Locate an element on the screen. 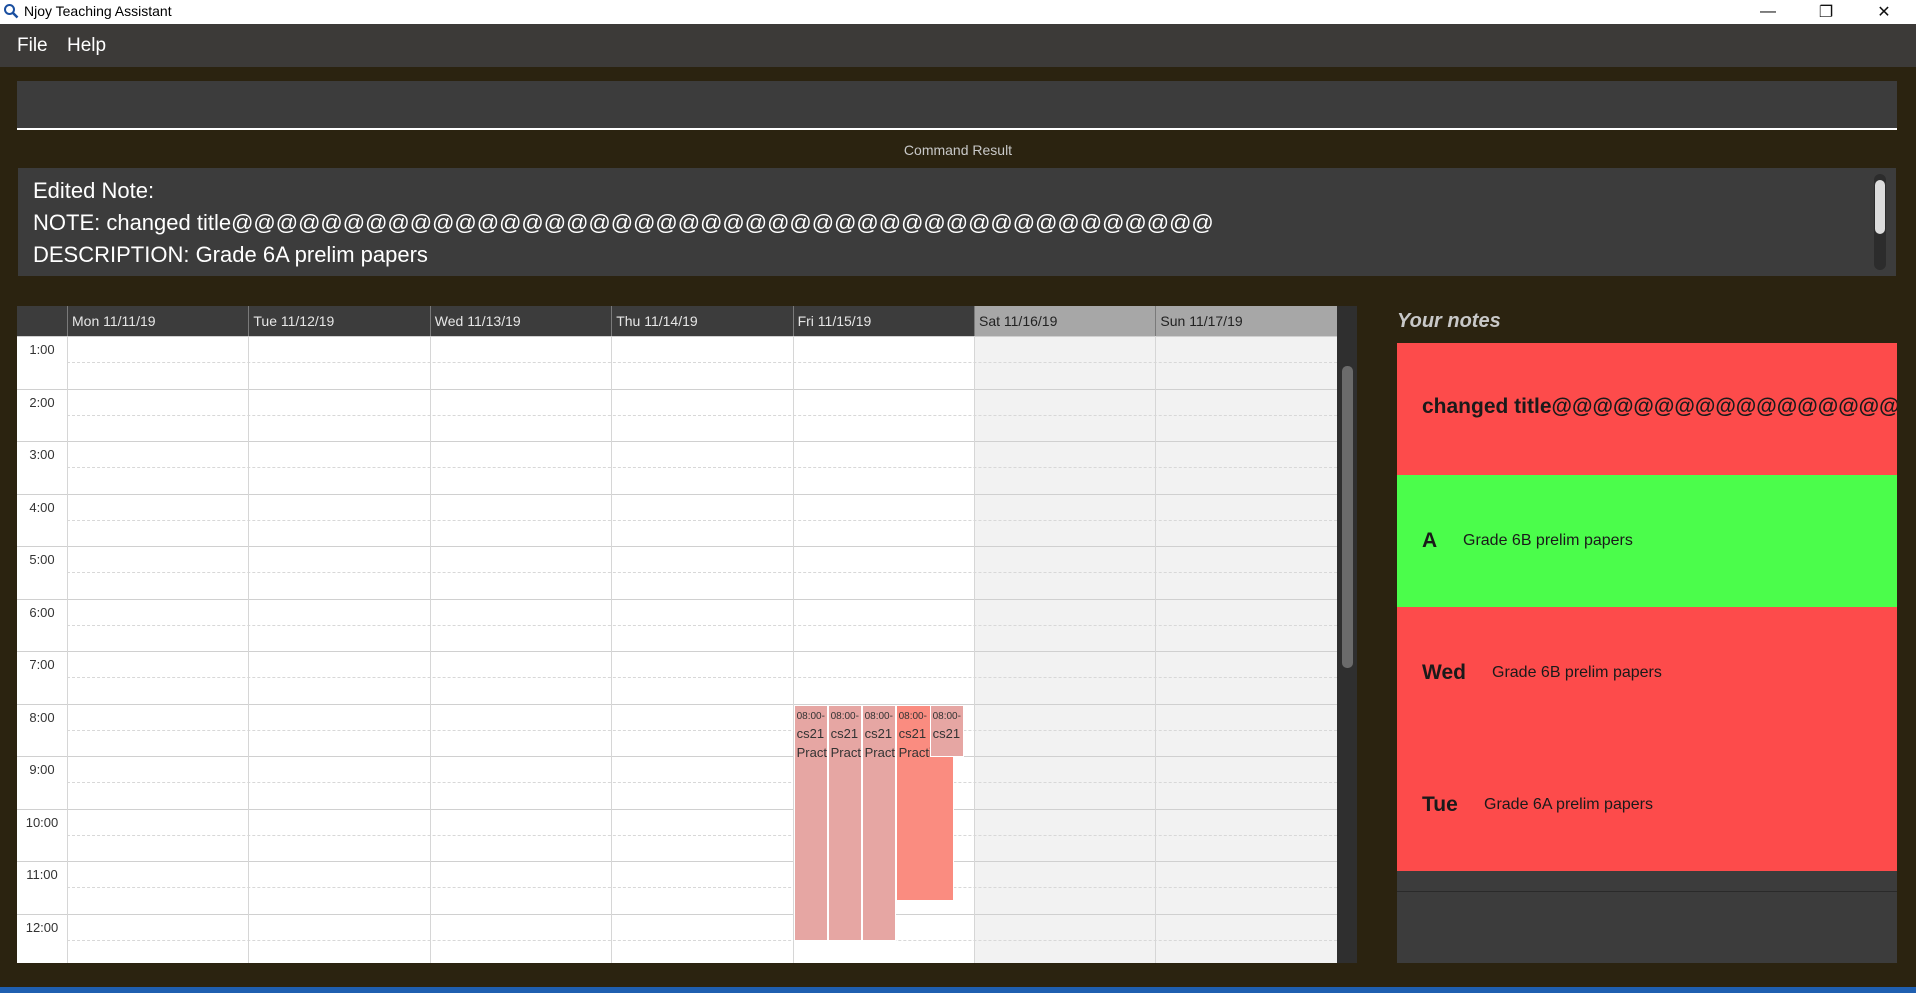  time-label: 2:00 is located at coordinates (42, 402).